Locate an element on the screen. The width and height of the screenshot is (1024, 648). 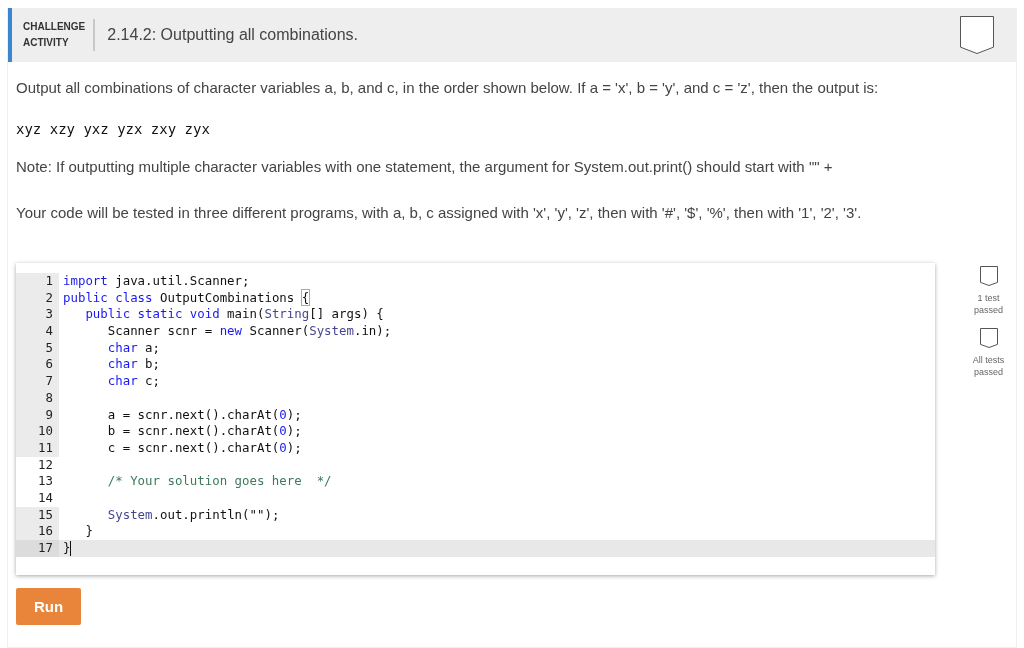
instruction-text: Your code will be tested in three different programs, with a, b, c assigned with 'x', 'y', 'z', then with '#', '$', '%', then with '1', '2', '3'. is located at coordinates (439, 213).